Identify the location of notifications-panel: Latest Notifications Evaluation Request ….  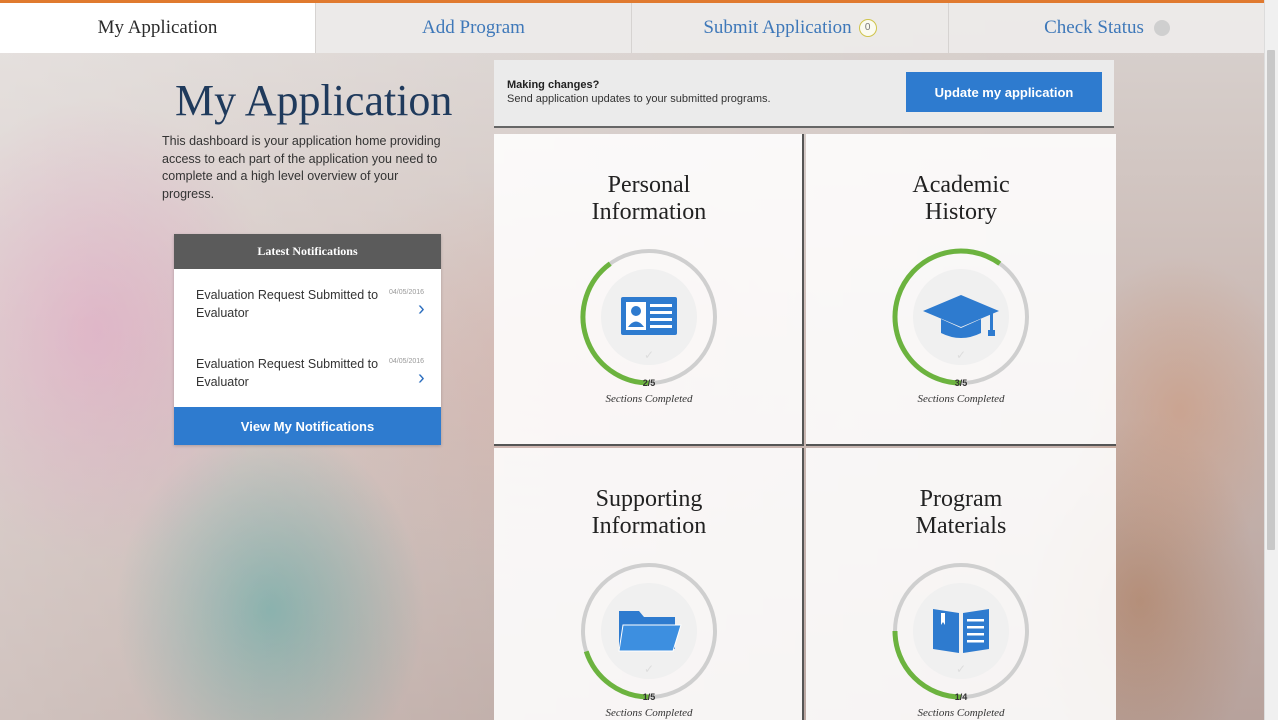
(307, 339).